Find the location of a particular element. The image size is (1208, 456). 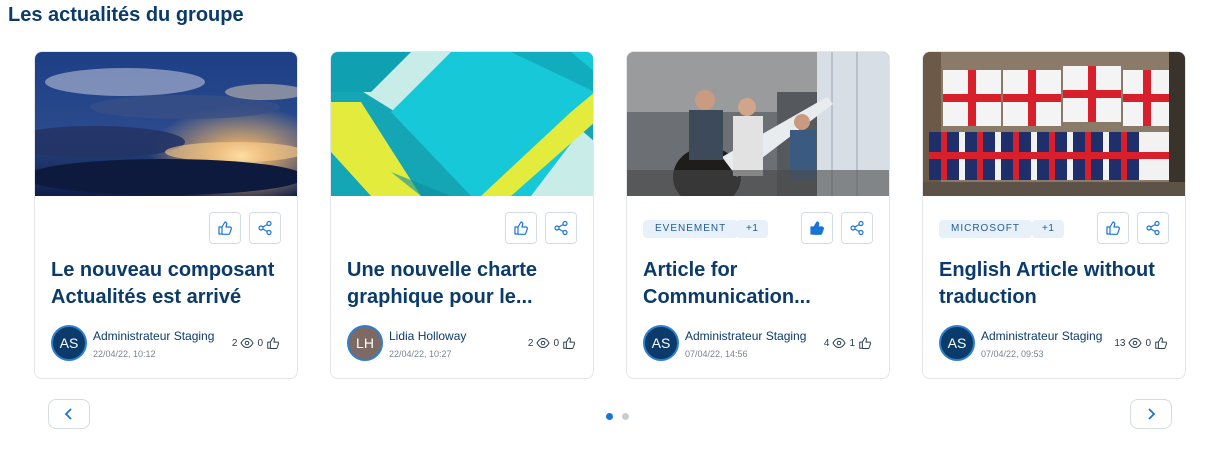

card-stats: 13 0 is located at coordinates (1142, 343).